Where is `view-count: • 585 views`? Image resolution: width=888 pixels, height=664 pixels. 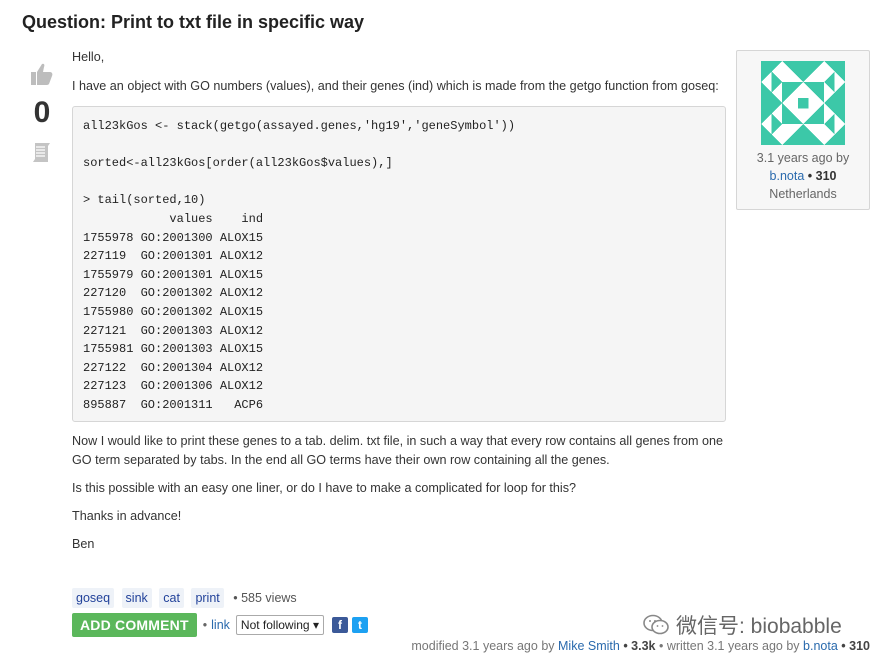
view-count: • 585 views is located at coordinates (265, 598).